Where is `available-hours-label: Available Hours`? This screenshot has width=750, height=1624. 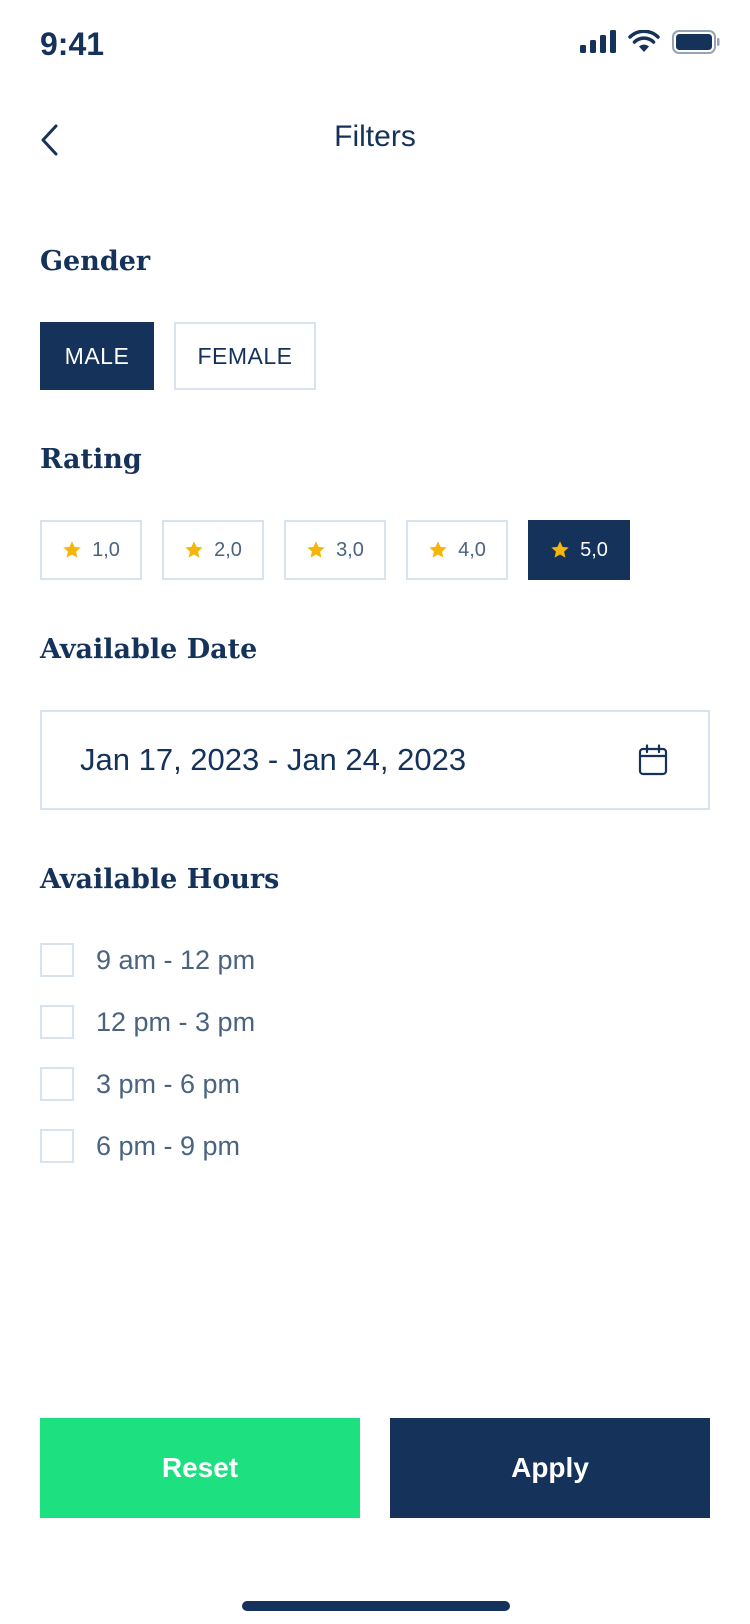
available-hours-label: Available Hours is located at coordinates (160, 879).